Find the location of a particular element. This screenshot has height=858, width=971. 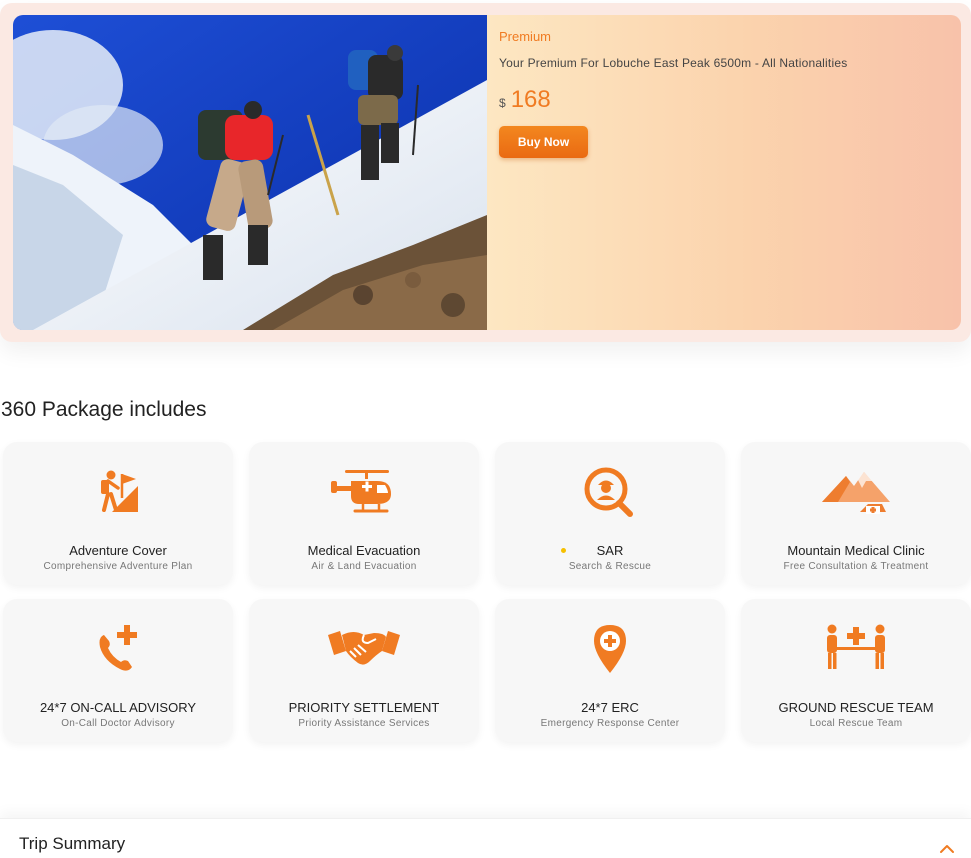

tile-subtitle: Local Rescue Team is located at coordinates (856, 723).